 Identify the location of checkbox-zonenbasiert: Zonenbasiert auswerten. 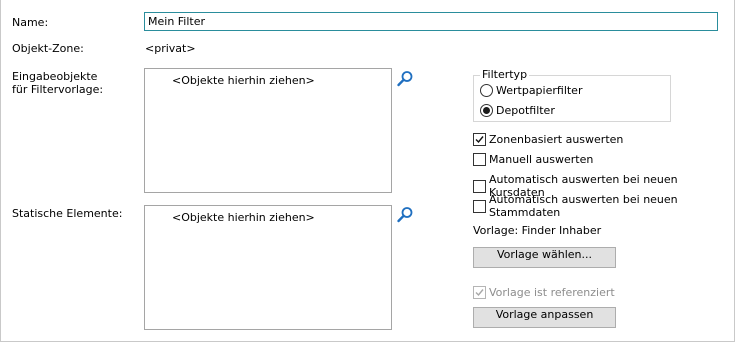
(548, 139).